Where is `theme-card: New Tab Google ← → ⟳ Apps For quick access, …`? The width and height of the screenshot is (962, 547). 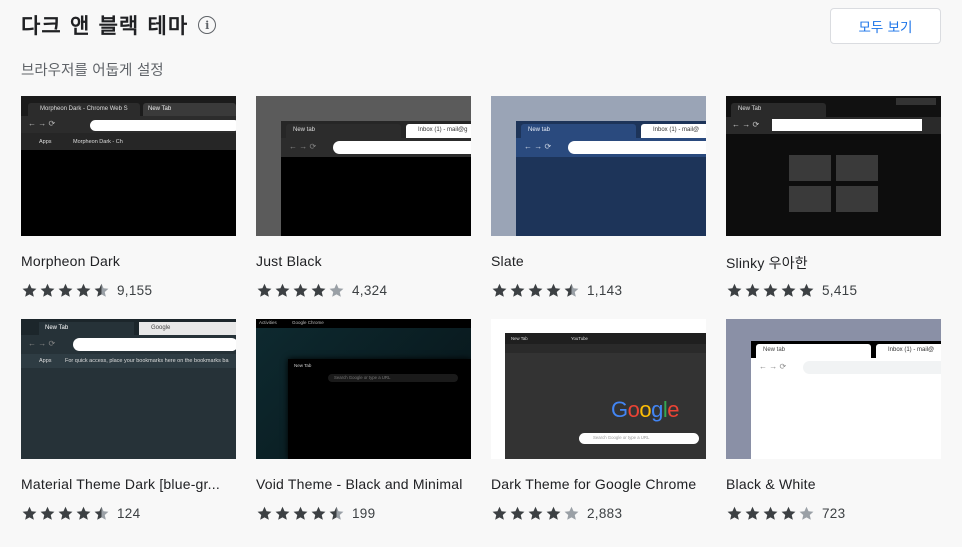
theme-card: New Tab Google ← → ⟳ Apps For quick access, … is located at coordinates (128, 420).